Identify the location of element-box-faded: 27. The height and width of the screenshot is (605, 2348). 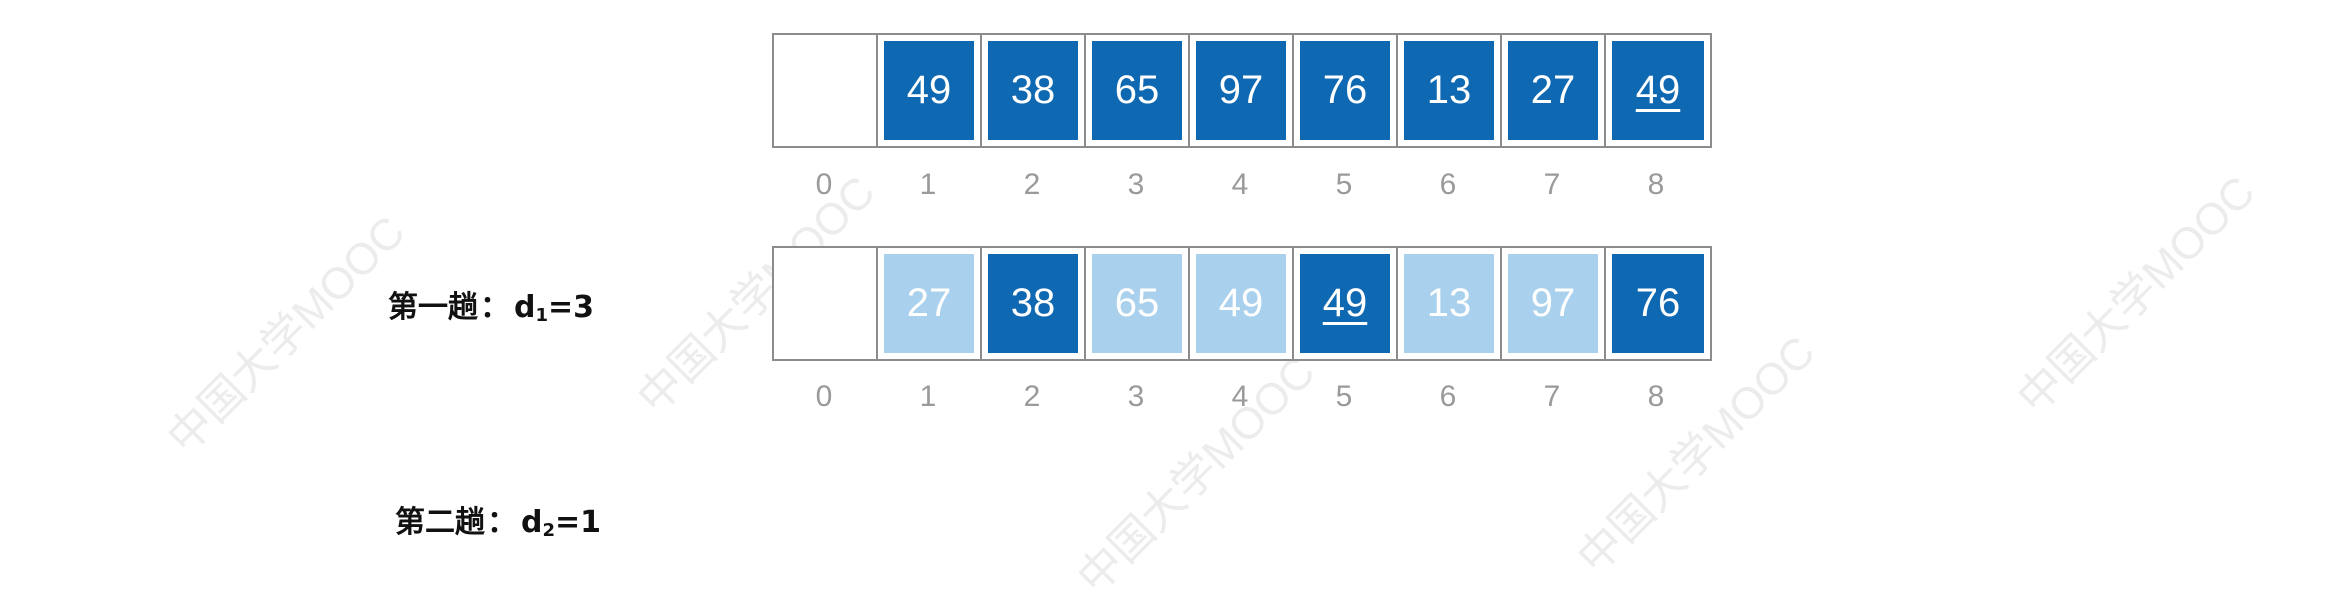
(929, 303).